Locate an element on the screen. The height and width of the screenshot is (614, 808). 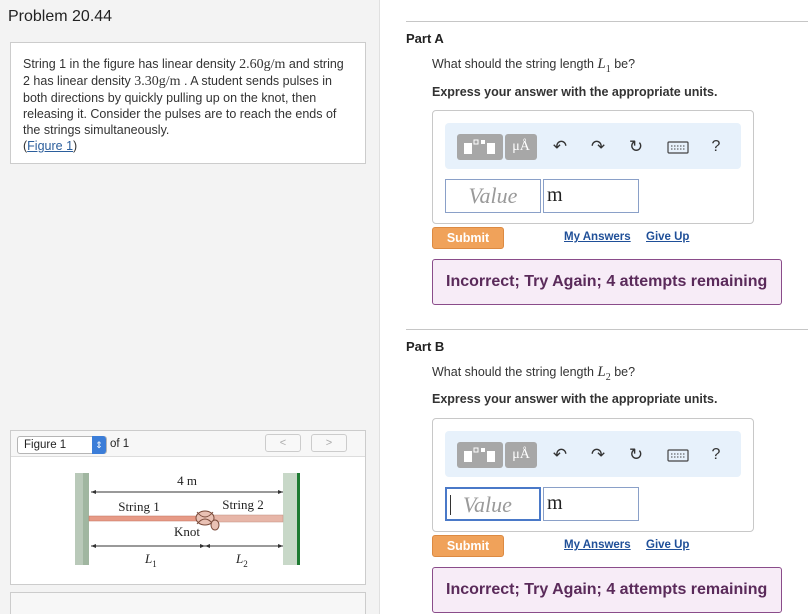
figure-count: of 1 is located at coordinates (120, 444).